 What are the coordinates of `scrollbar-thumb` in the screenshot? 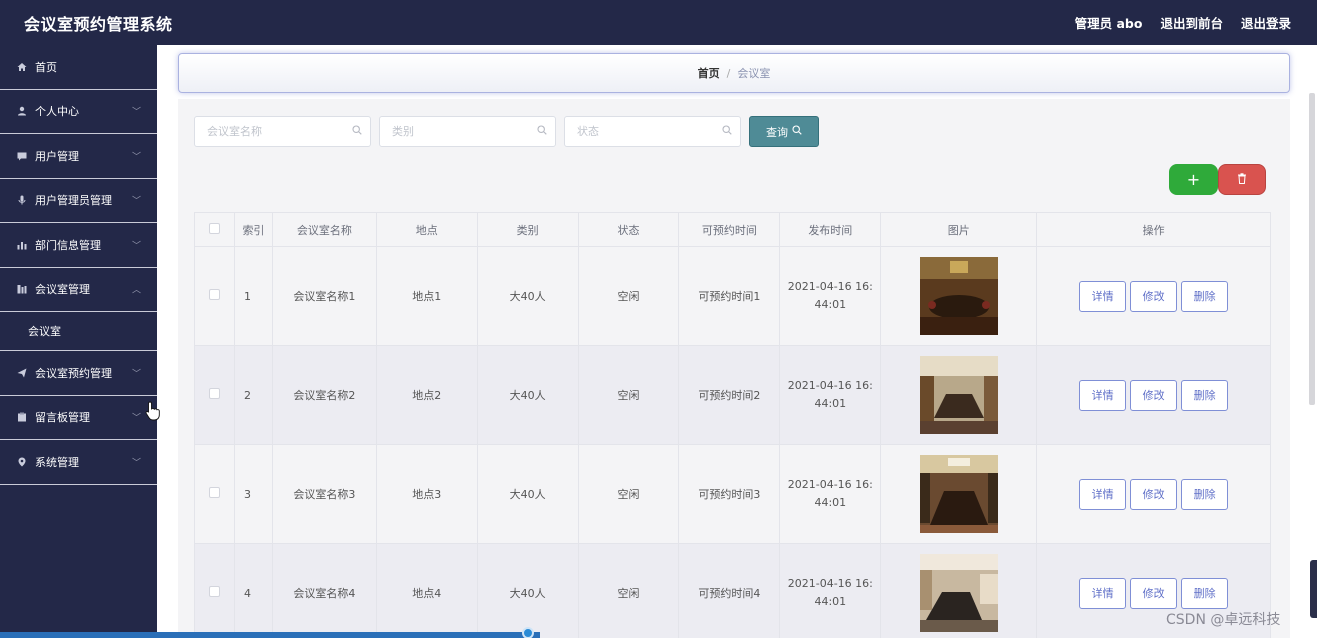 It's located at (1312, 249).